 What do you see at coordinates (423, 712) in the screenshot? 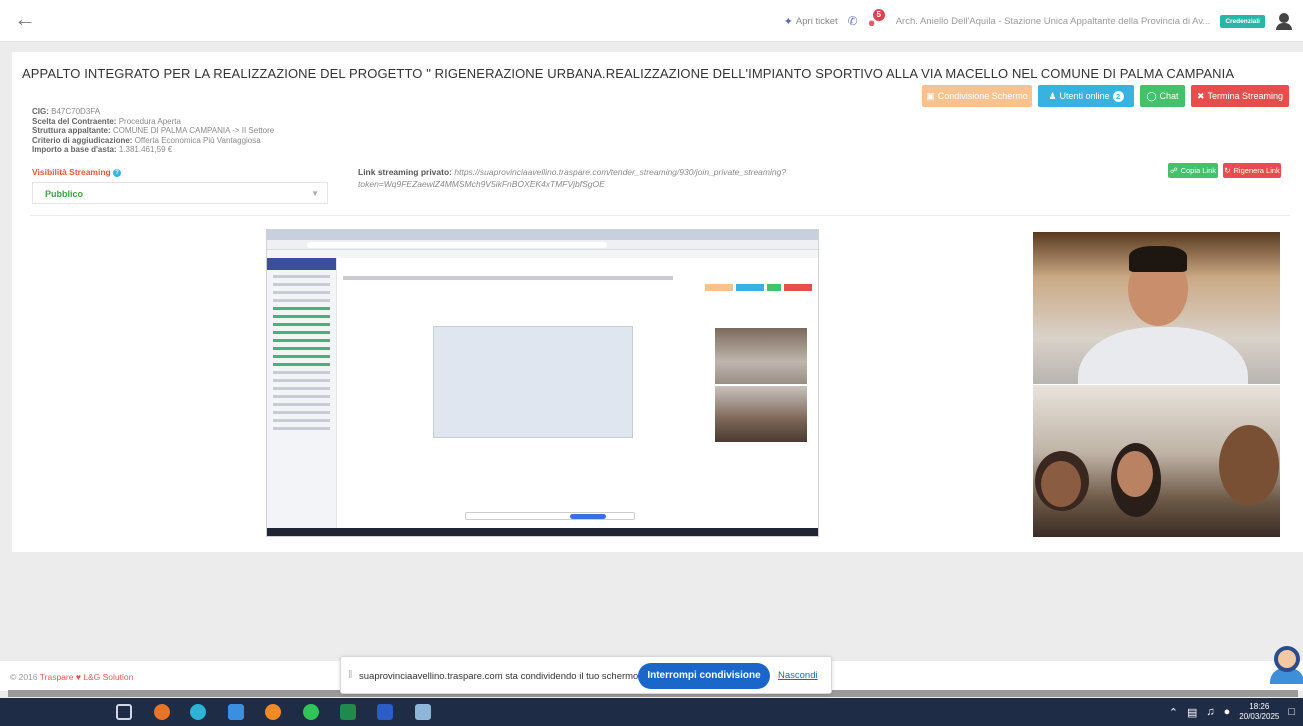
I see `app-icon` at bounding box center [423, 712].